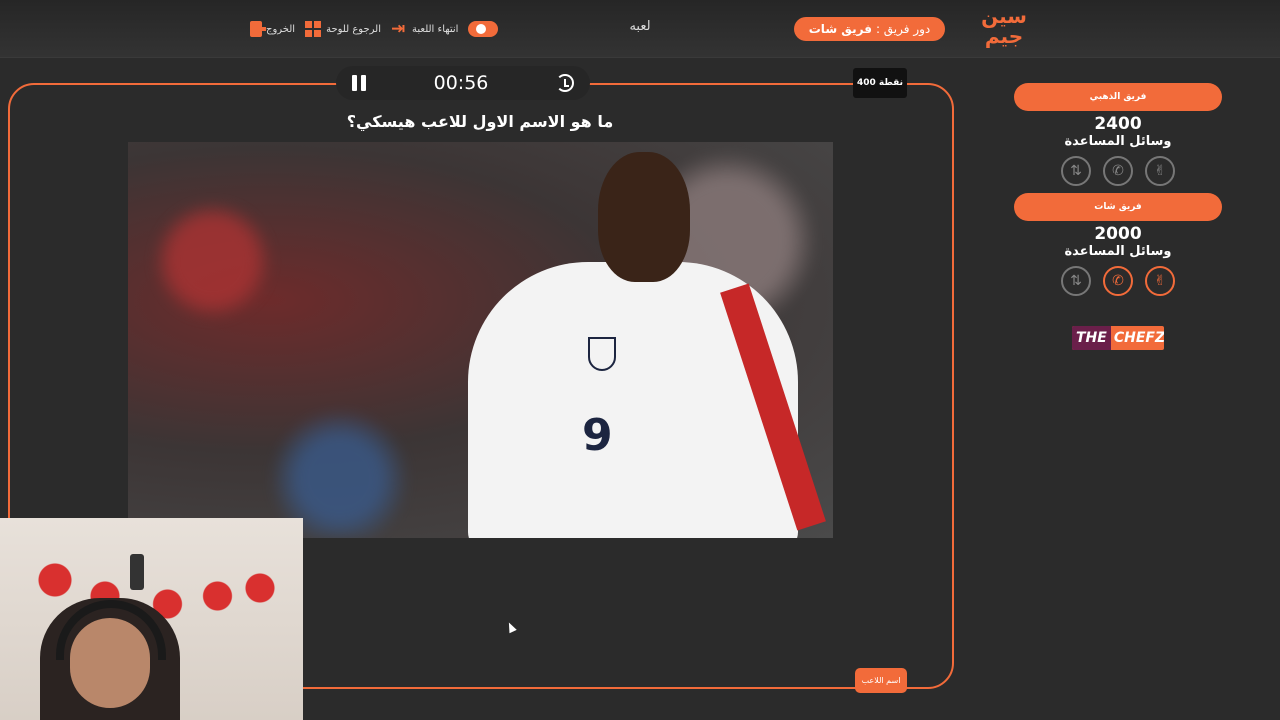 This screenshot has width=1280, height=720. Describe the element at coordinates (1118, 97) in the screenshot. I see `team-name: فريق الذهبي` at that location.